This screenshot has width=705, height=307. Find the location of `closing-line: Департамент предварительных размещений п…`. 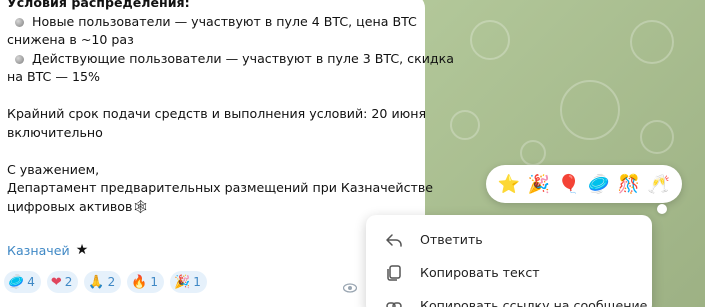

closing-line: Департамент предварительных размещений п… is located at coordinates (220, 187).